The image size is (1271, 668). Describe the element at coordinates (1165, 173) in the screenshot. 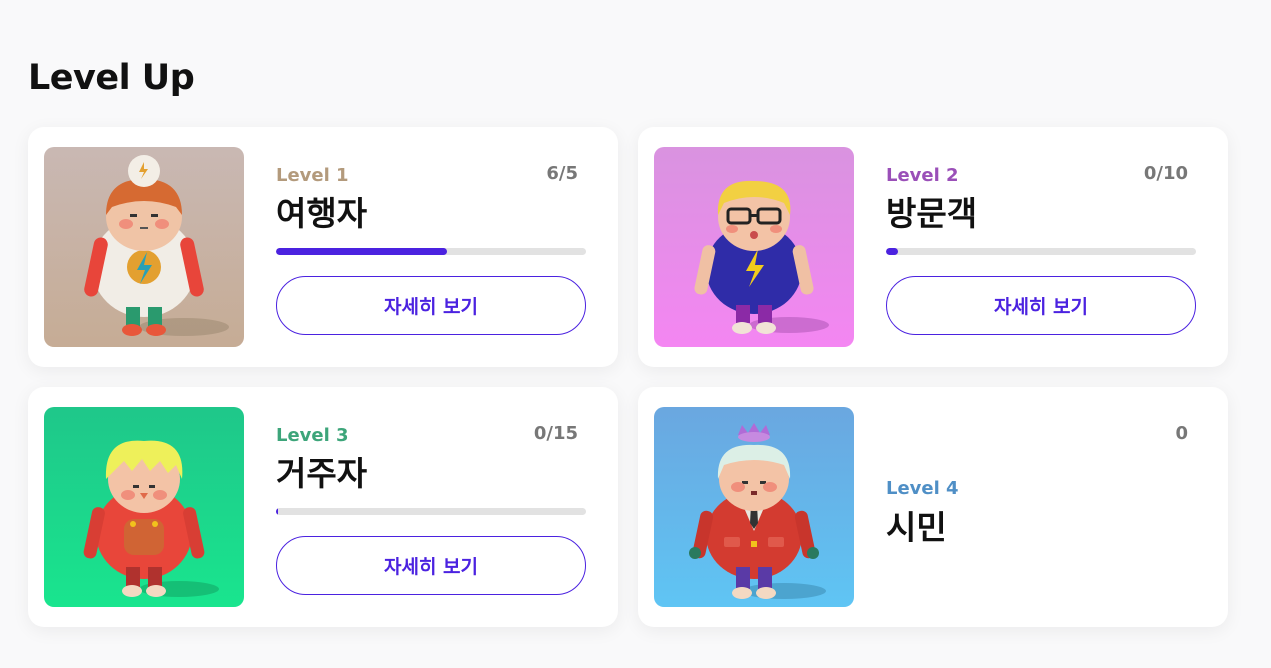

I see `progress-count: 0/10` at that location.